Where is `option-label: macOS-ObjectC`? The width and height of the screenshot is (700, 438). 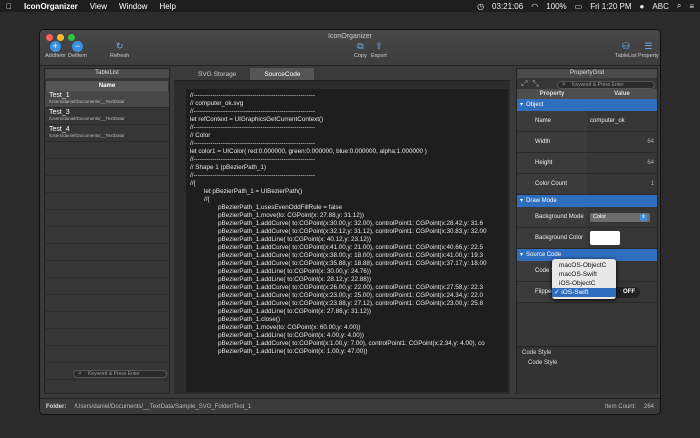
option-label: macOS-ObjectC is located at coordinates (583, 265).